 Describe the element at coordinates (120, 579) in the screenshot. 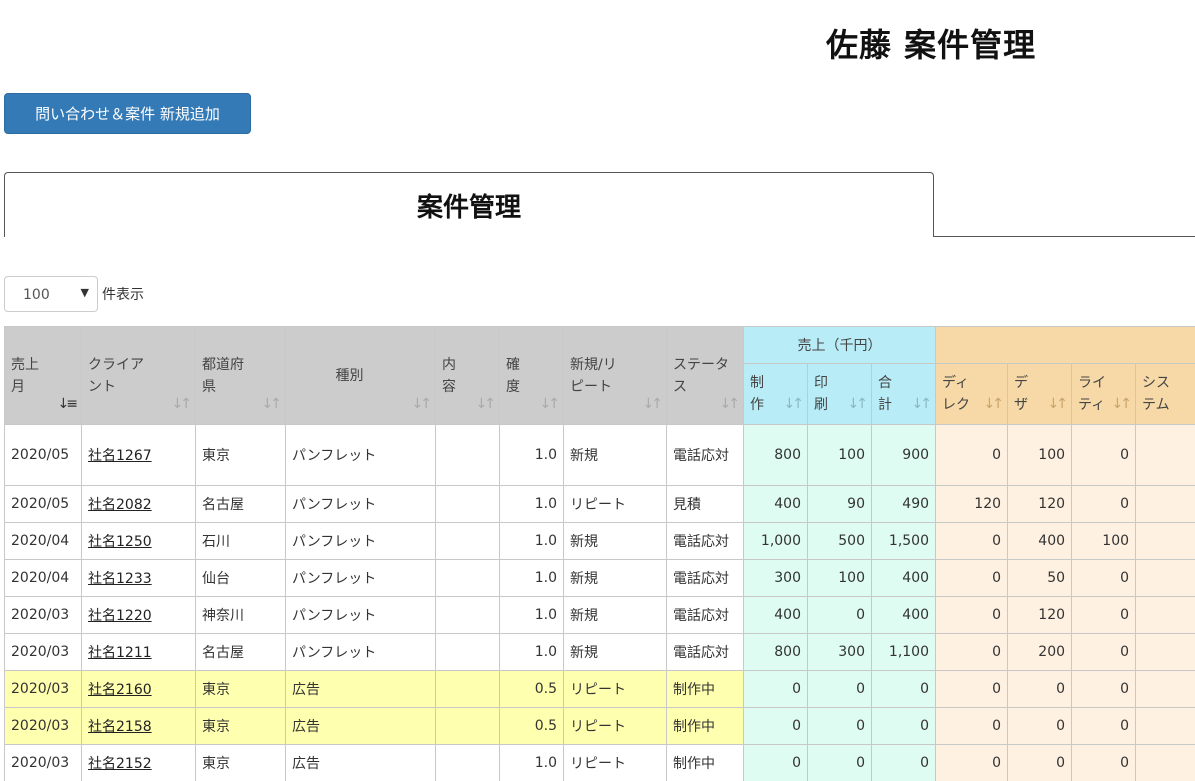

I see `client-link: 社名1233` at that location.